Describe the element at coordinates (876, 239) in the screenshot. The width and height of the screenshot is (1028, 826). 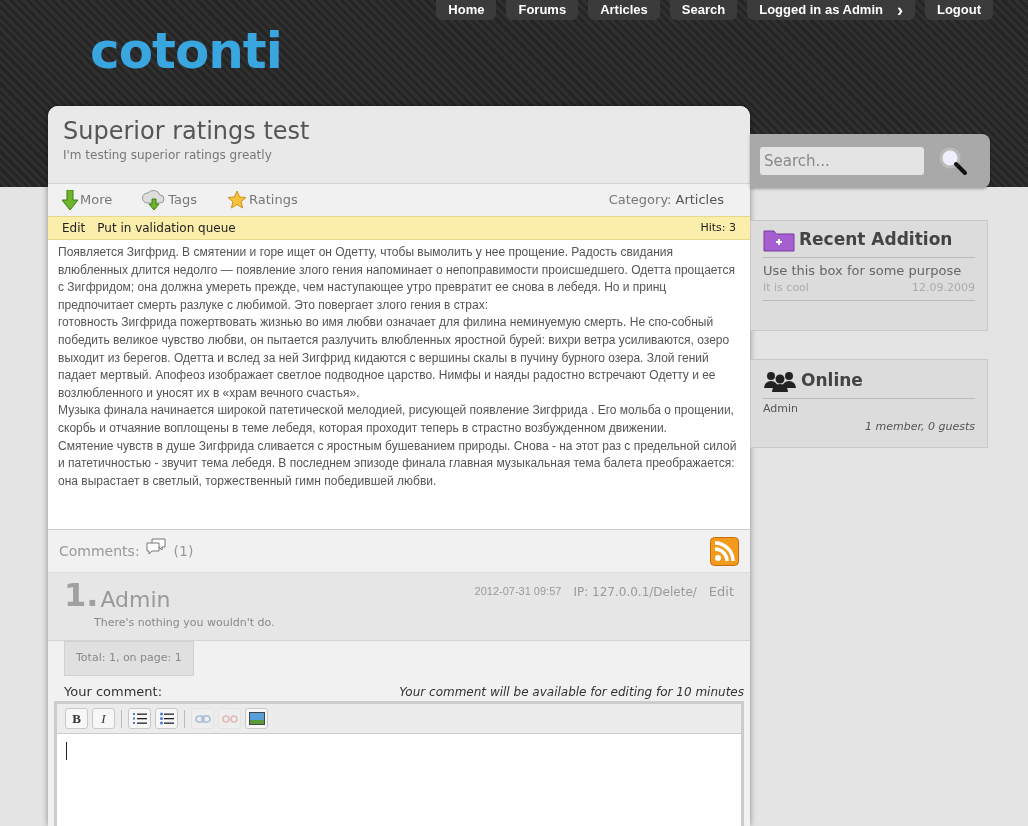
I see `panel-title: Recent Addition` at that location.